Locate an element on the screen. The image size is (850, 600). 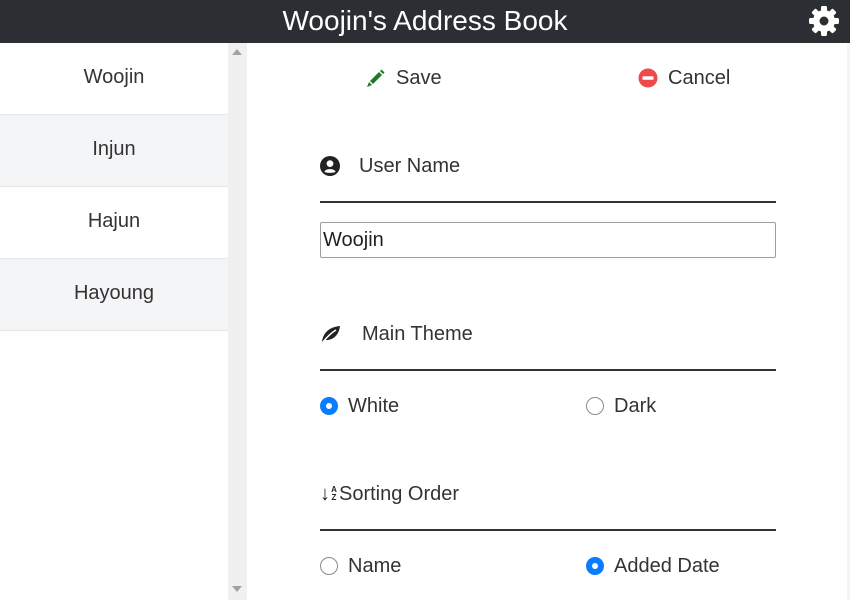
theme-dark-radio: Dark is located at coordinates (621, 406).